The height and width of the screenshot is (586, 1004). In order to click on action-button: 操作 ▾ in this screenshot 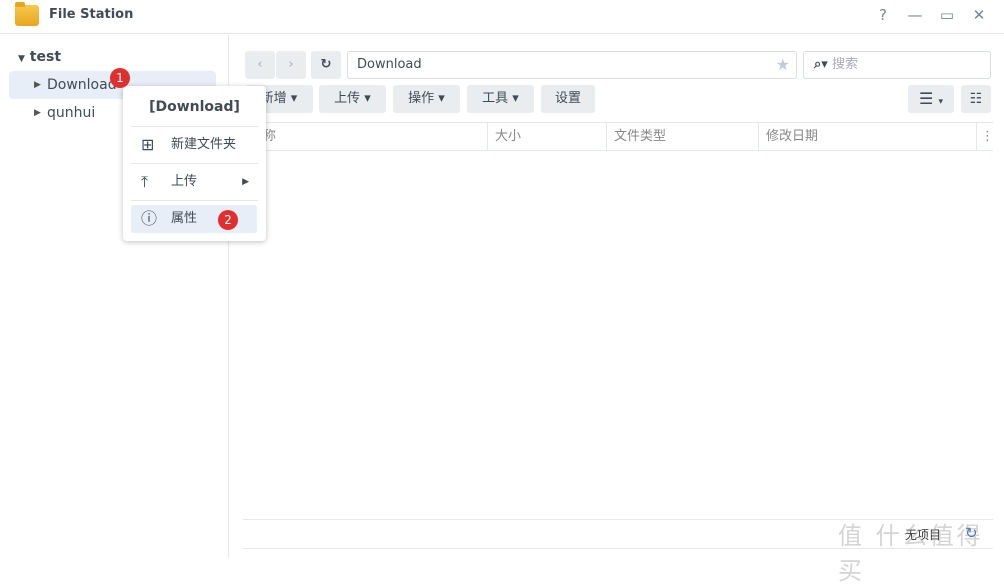, I will do `click(426, 99)`.